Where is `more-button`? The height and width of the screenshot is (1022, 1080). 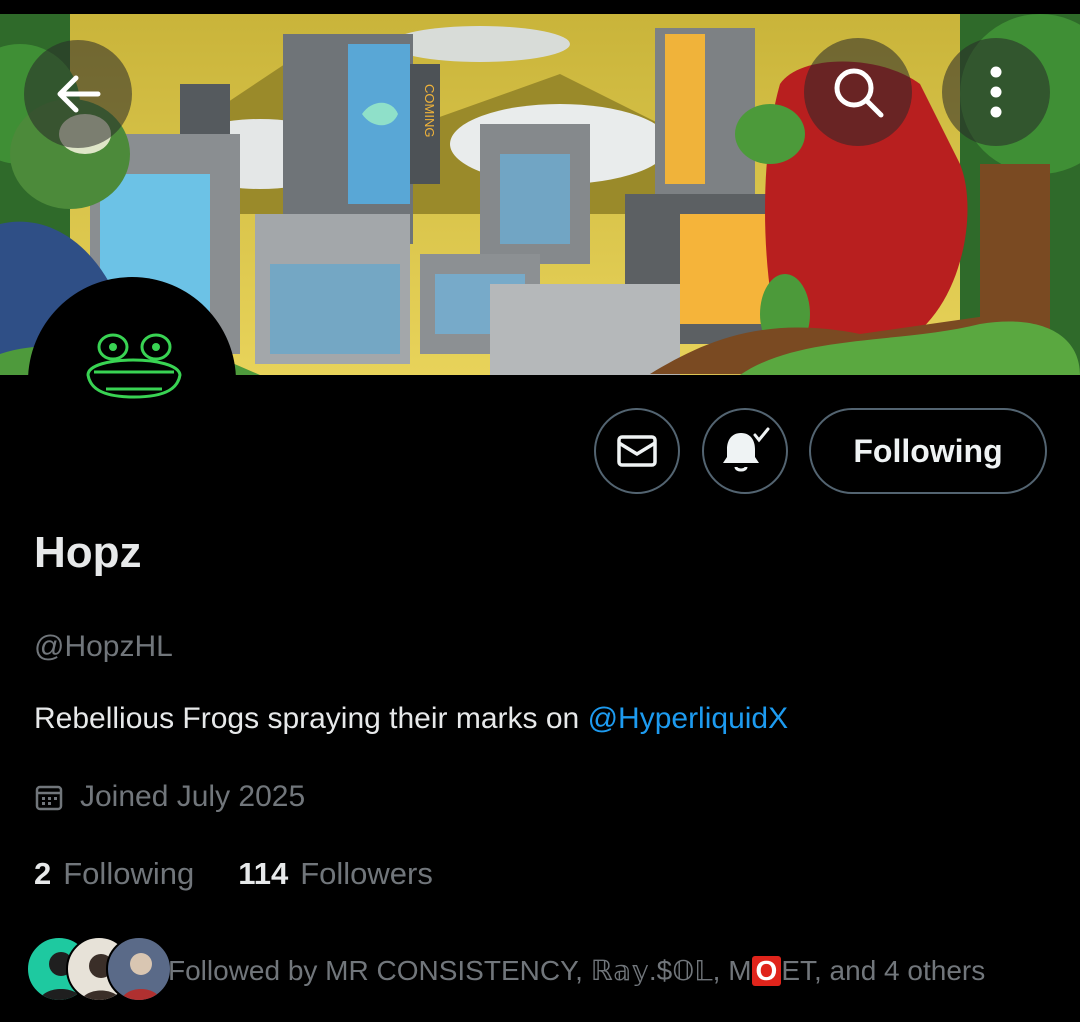
more-button is located at coordinates (996, 92).